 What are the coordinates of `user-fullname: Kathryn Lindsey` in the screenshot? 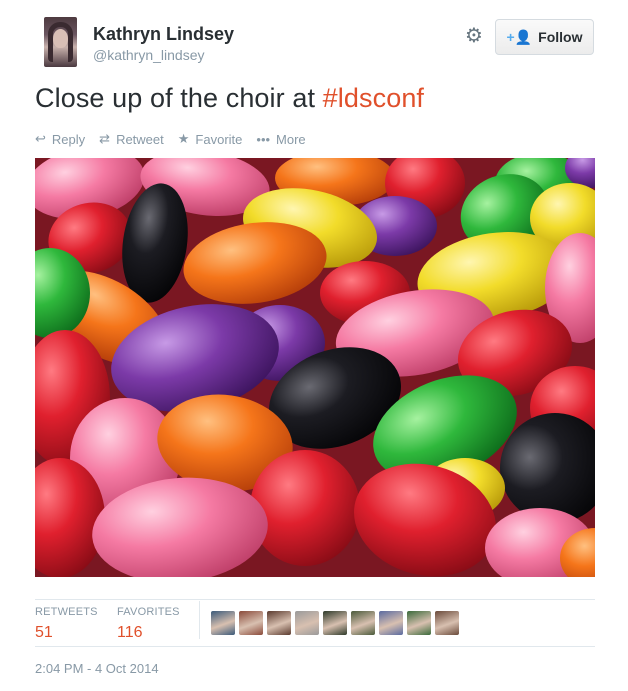 It's located at (163, 34).